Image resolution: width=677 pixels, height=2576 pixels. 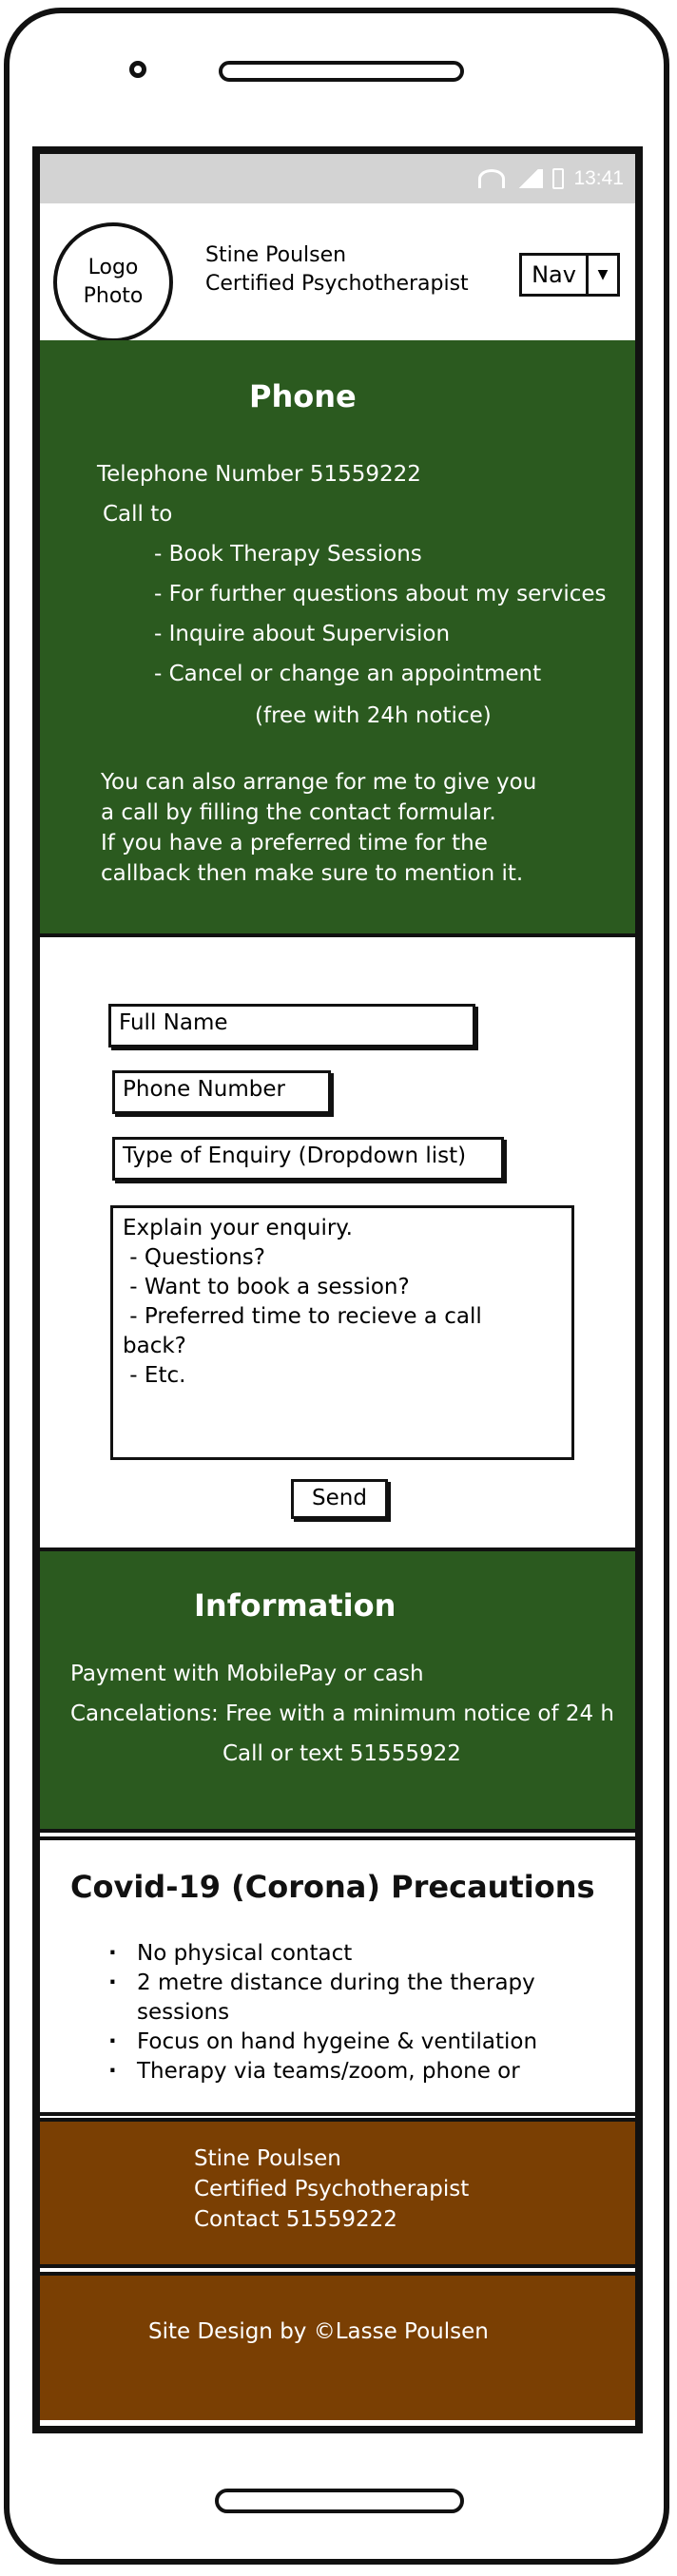 I want to click on enquiry-line: - Questions?, so click(x=194, y=1257).